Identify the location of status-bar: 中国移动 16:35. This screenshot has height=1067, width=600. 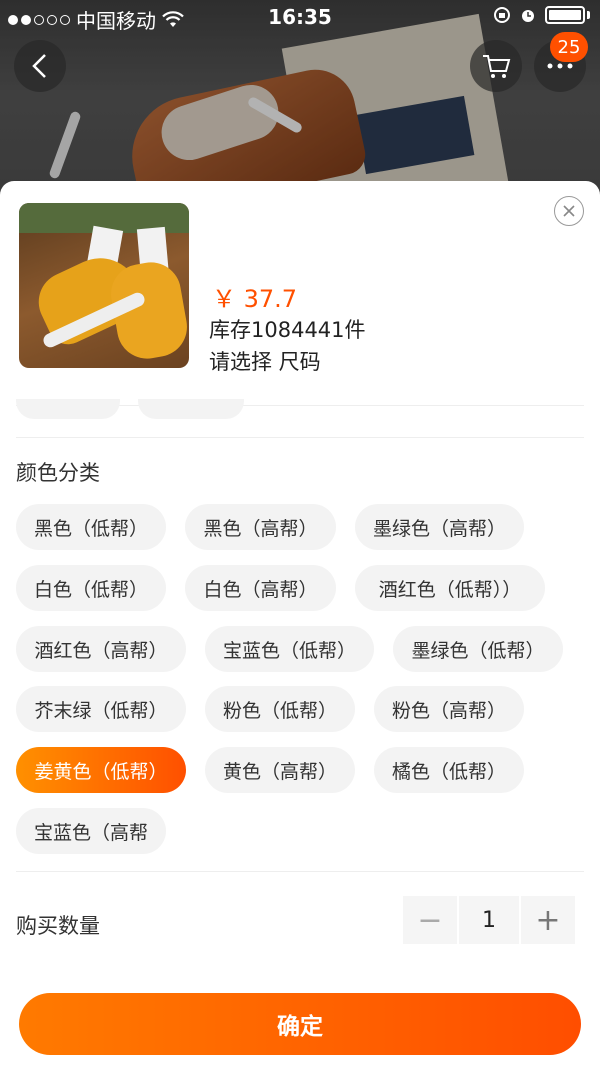
(300, 17).